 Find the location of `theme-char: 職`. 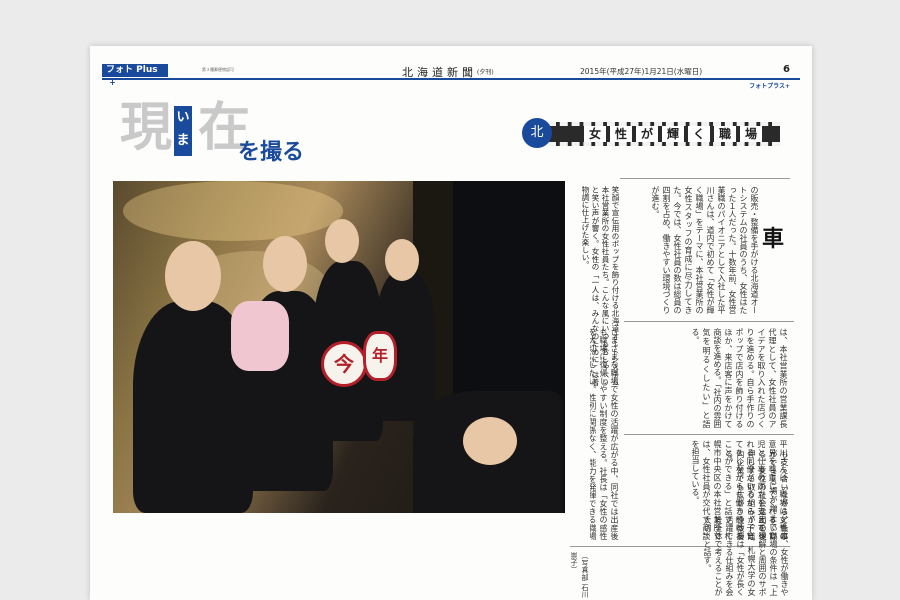

theme-char: 職 is located at coordinates (725, 134).